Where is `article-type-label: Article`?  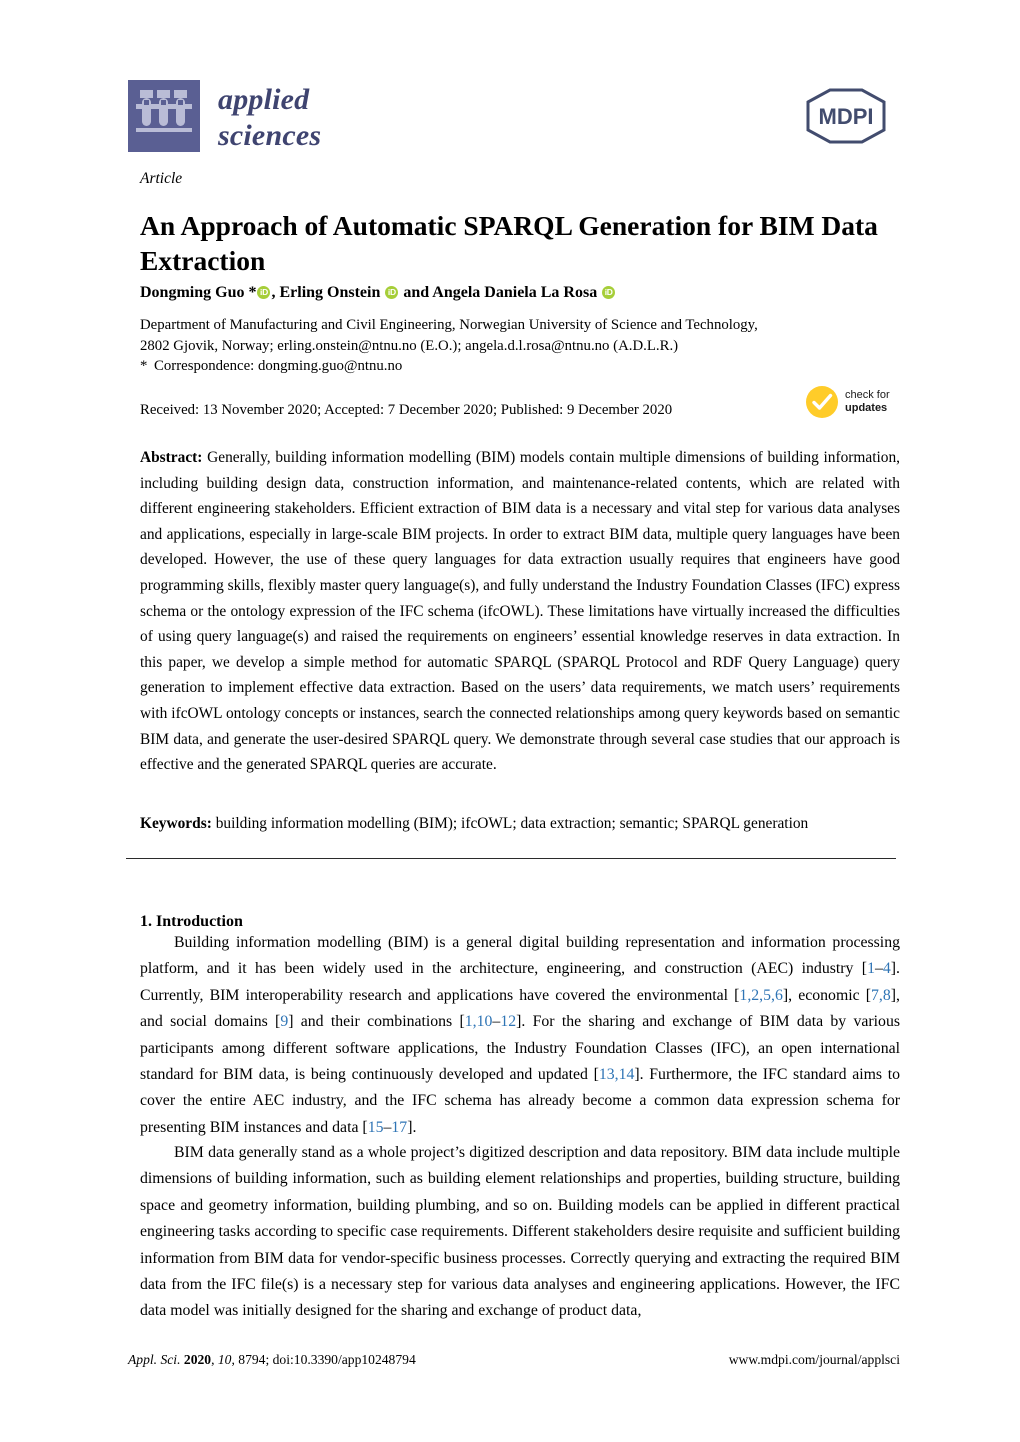
article-type-label: Article is located at coordinates (161, 178).